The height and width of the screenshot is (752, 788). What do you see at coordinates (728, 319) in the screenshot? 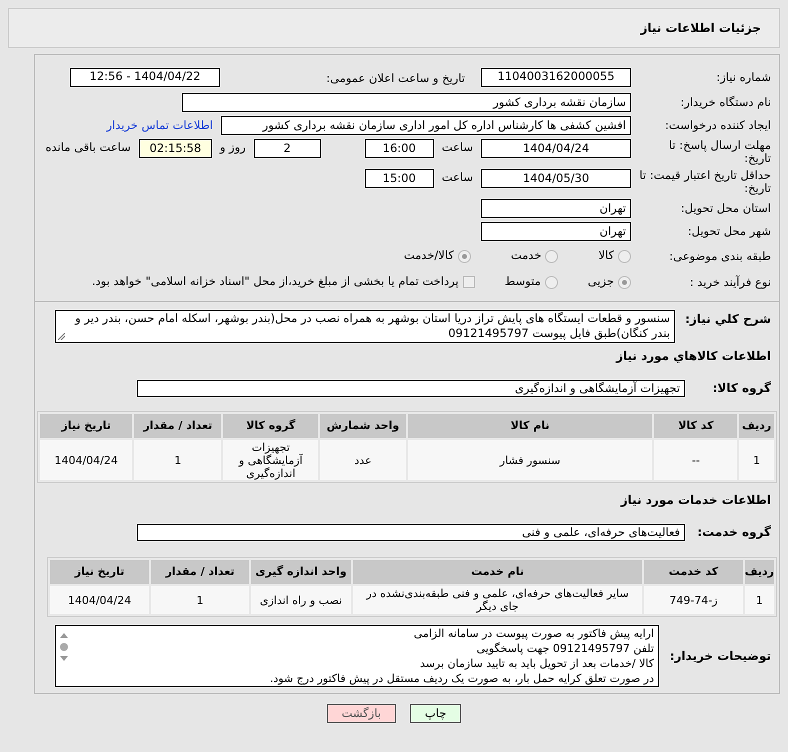
I see `field-label: شرح كلي نياز:` at bounding box center [728, 319].